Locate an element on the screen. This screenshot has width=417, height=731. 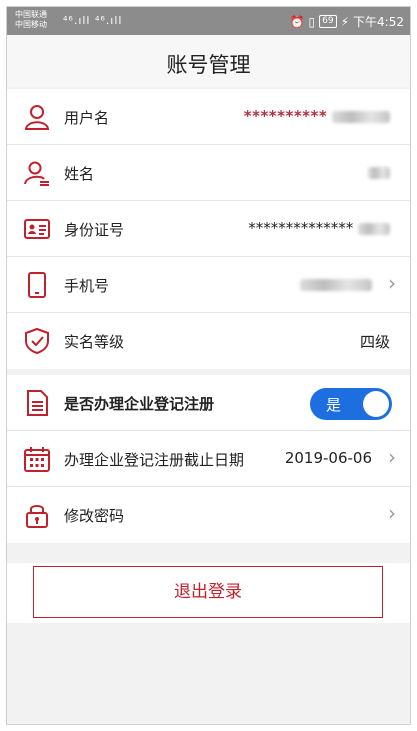
lock-icon is located at coordinates (37, 516).